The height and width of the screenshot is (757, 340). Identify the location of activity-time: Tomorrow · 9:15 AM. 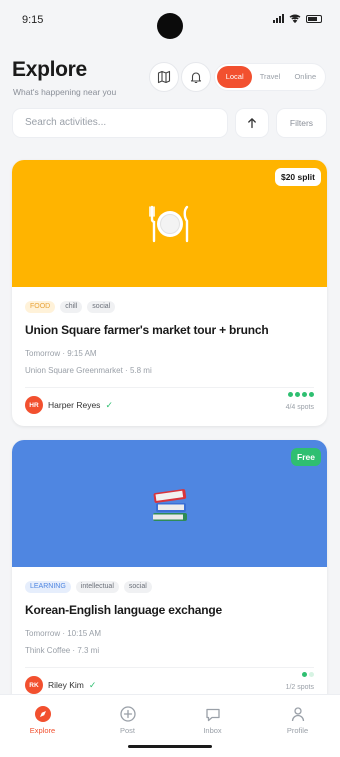
(61, 353).